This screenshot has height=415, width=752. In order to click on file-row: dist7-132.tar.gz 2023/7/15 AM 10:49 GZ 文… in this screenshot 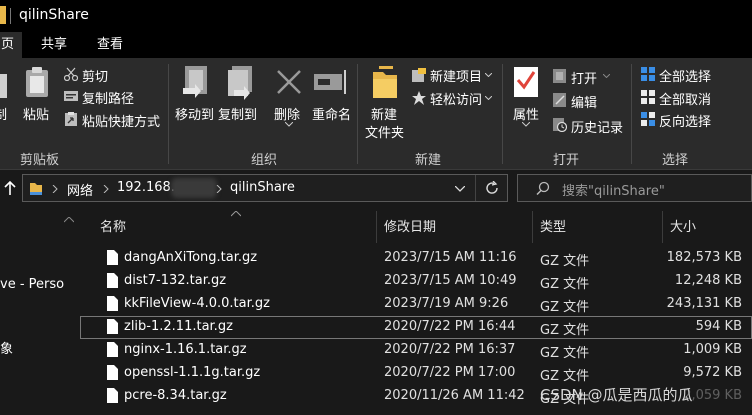, I will do `click(416, 281)`.